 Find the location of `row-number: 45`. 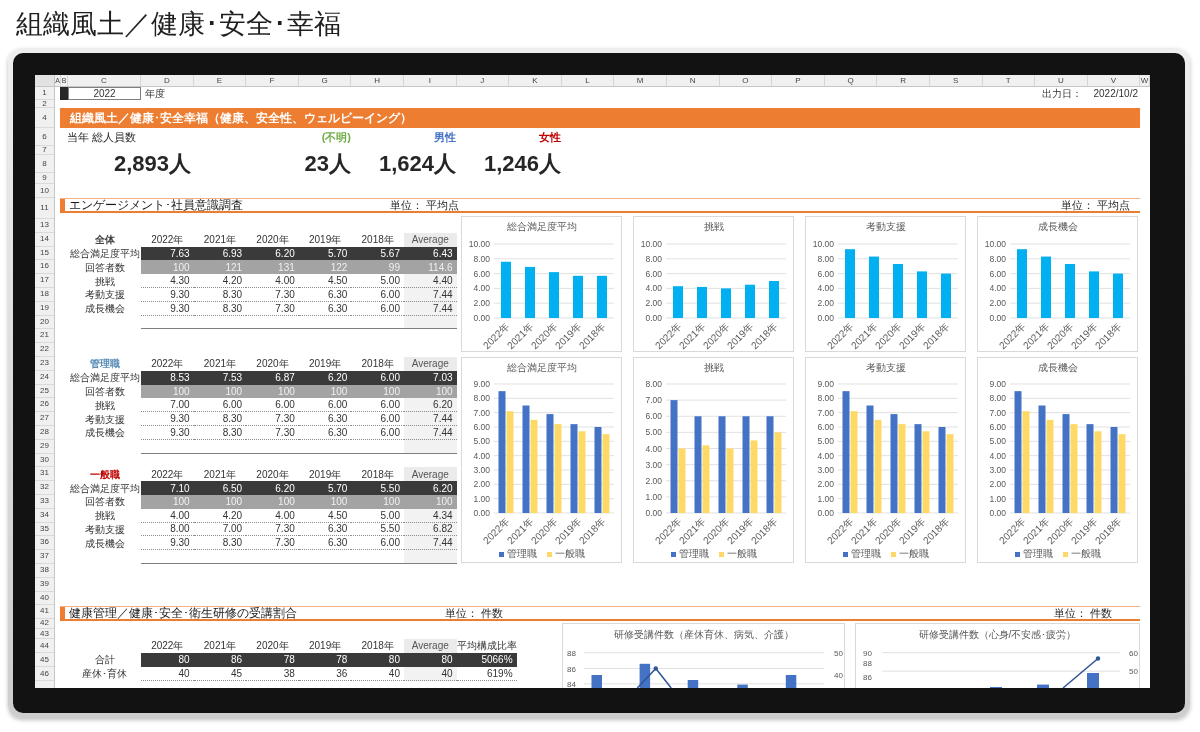

row-number: 45 is located at coordinates (44, 659).